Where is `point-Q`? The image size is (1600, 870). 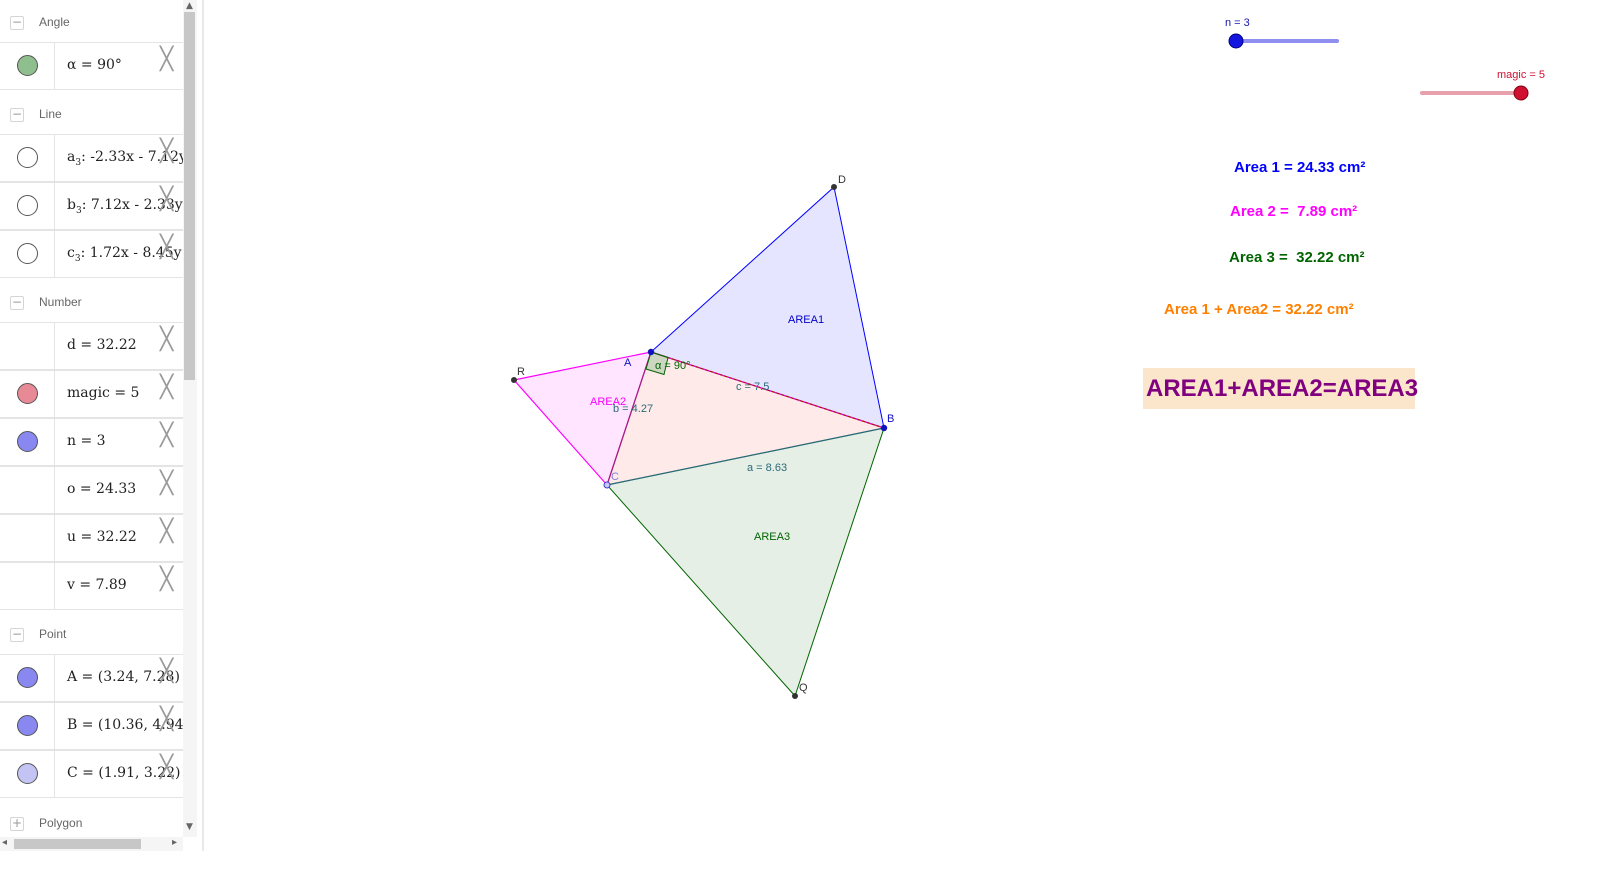
point-Q is located at coordinates (795, 696).